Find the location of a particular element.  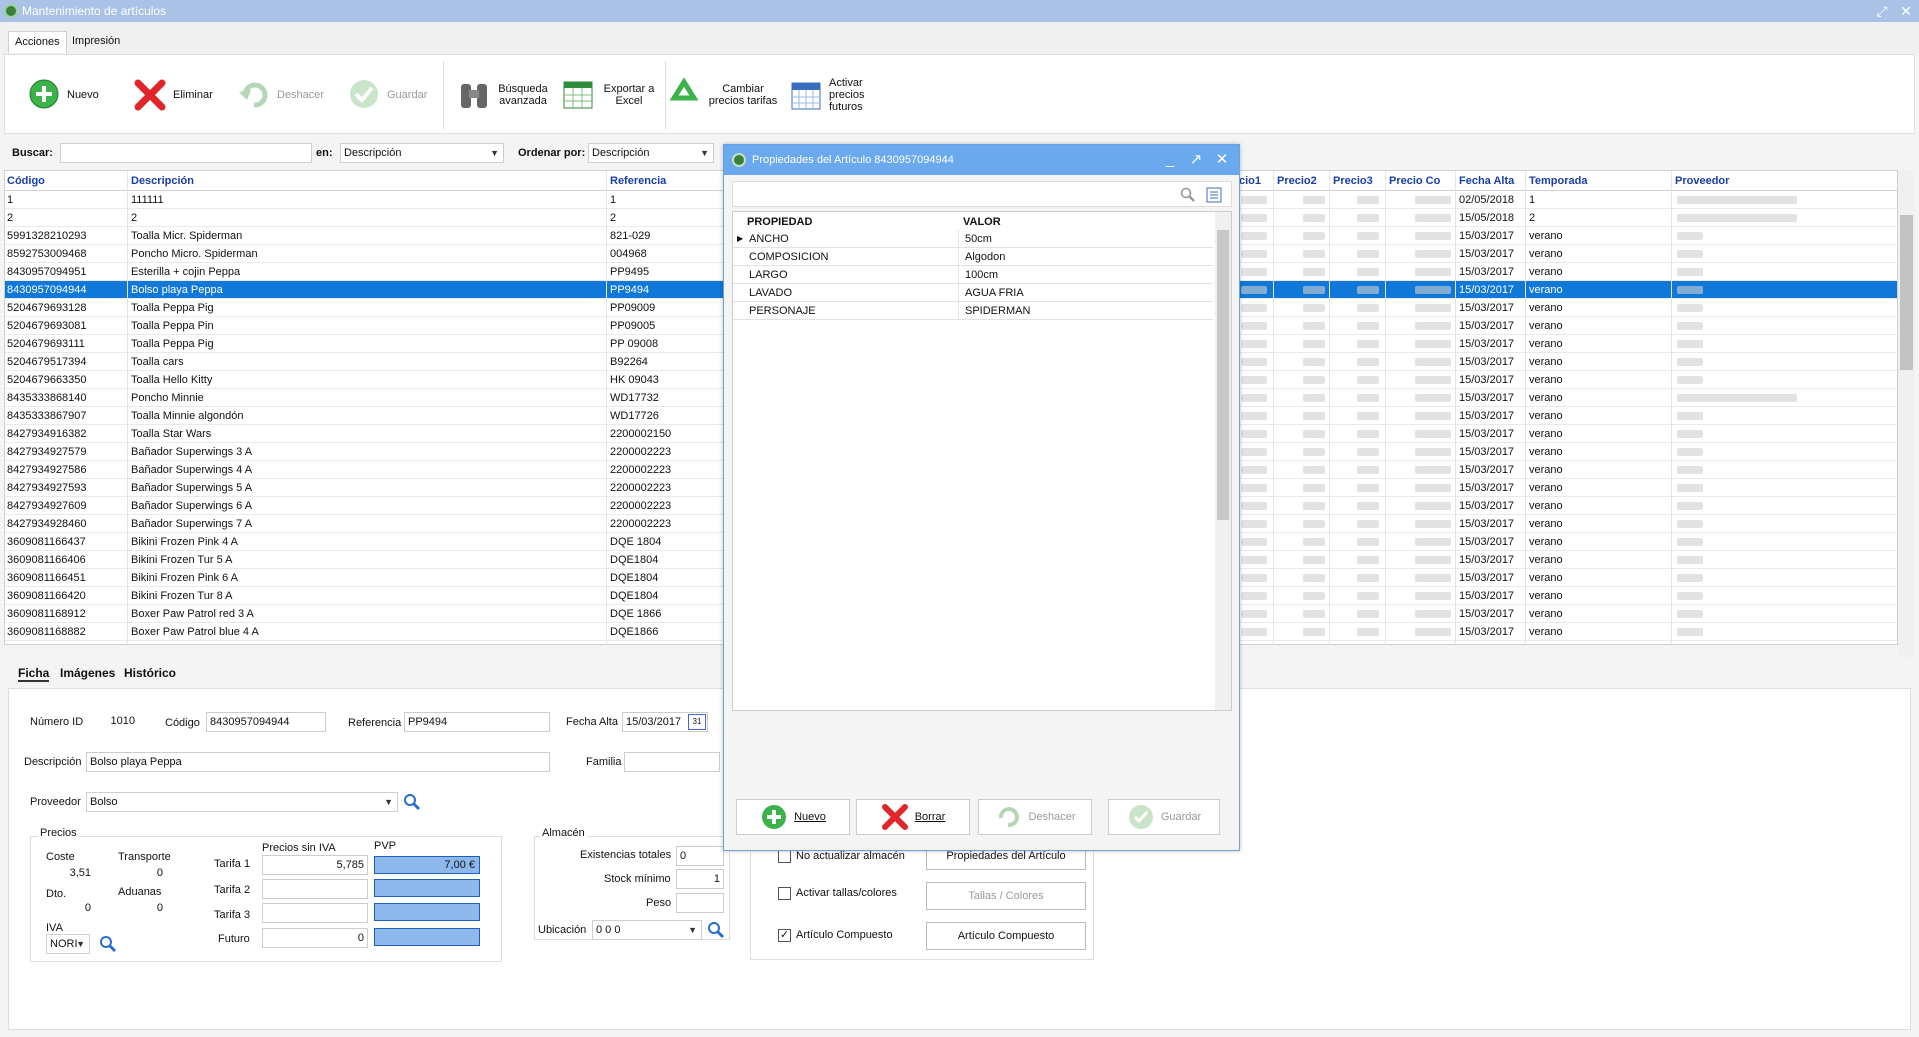

cell-descripcion: Bañador Superwings 4 A is located at coordinates (192, 470).